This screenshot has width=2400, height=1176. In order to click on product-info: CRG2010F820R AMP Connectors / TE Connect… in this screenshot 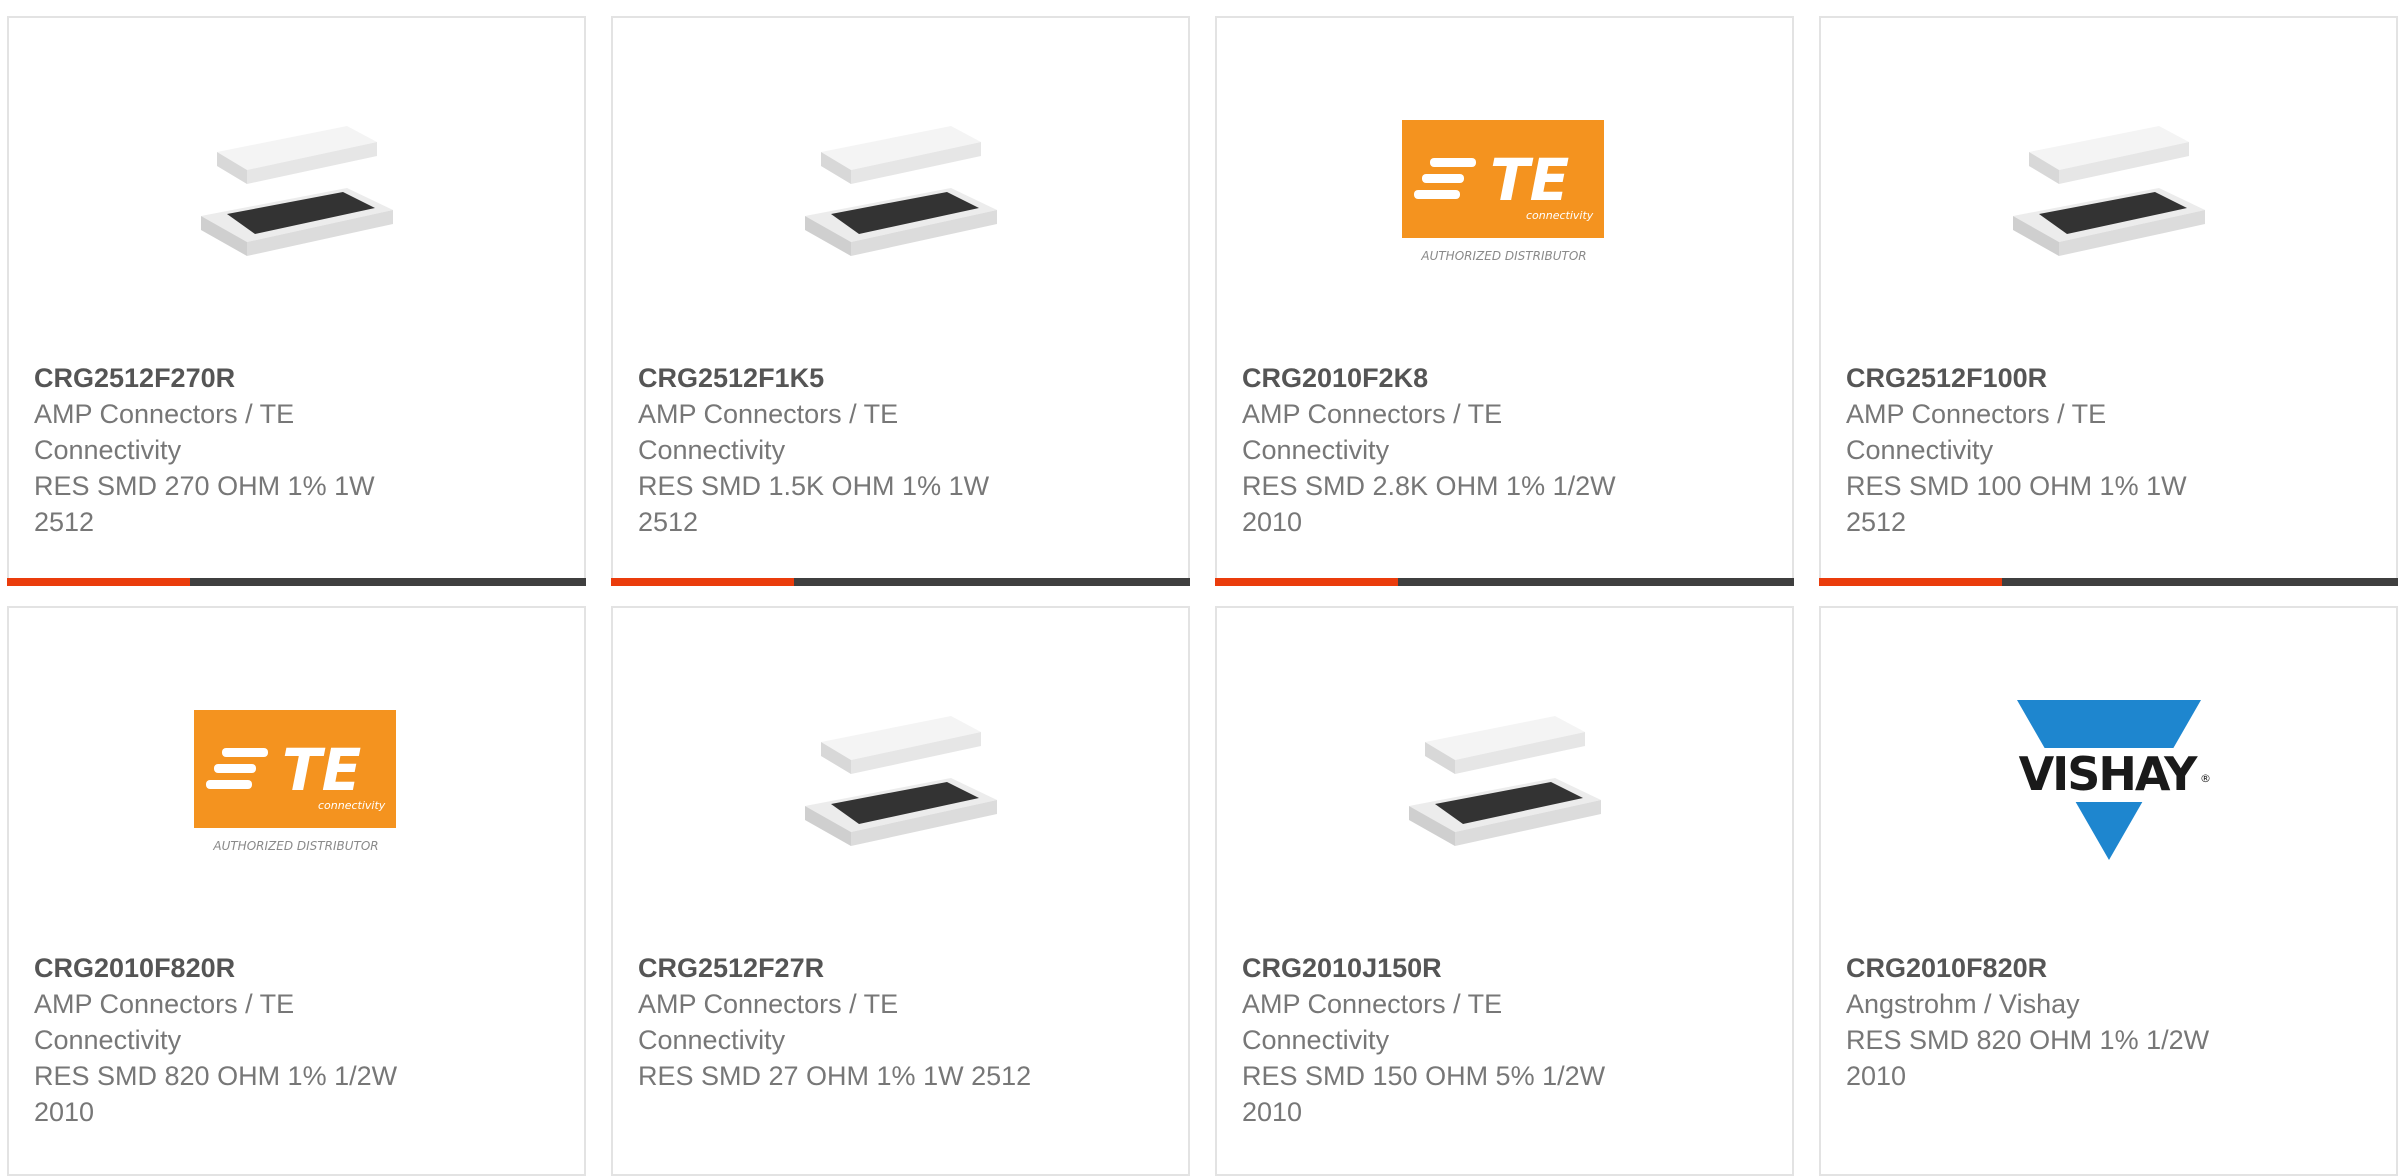, I will do `click(234, 1040)`.